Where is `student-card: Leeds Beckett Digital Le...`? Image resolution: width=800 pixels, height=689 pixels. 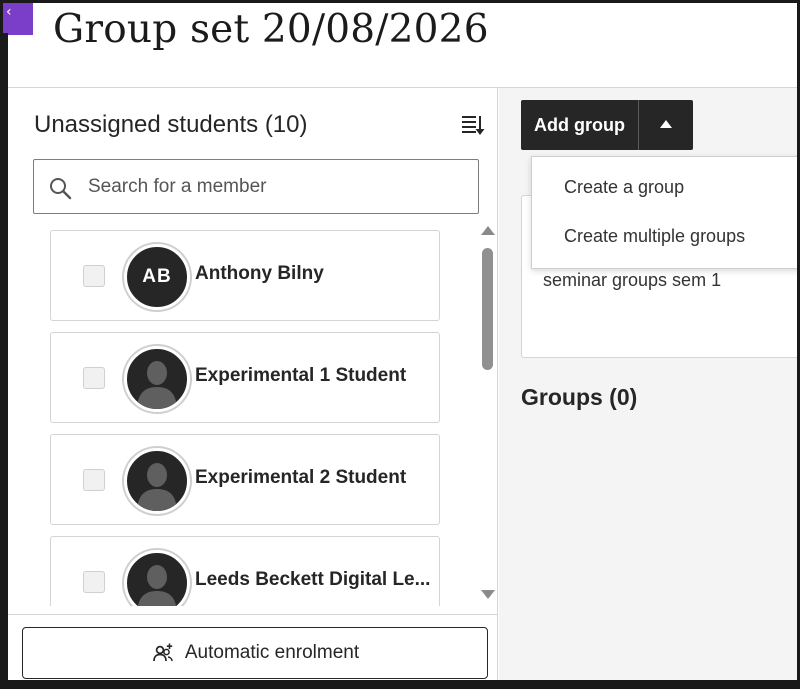 student-card: Leeds Beckett Digital Le... is located at coordinates (245, 571).